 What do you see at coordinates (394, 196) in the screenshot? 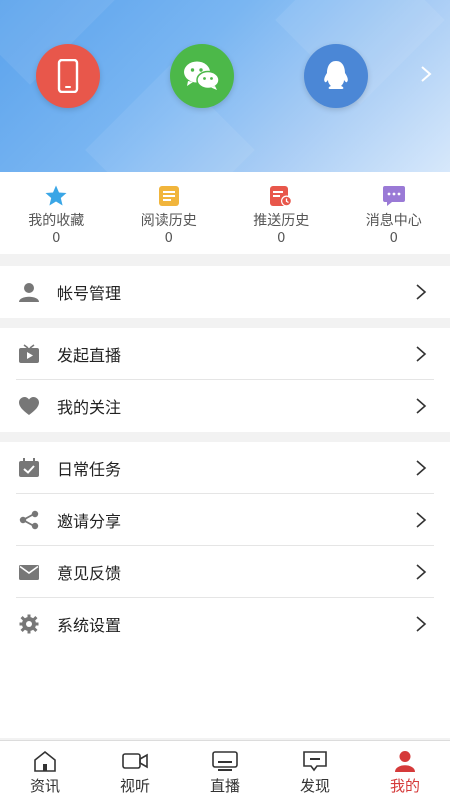
I see `message-center-icon` at bounding box center [394, 196].